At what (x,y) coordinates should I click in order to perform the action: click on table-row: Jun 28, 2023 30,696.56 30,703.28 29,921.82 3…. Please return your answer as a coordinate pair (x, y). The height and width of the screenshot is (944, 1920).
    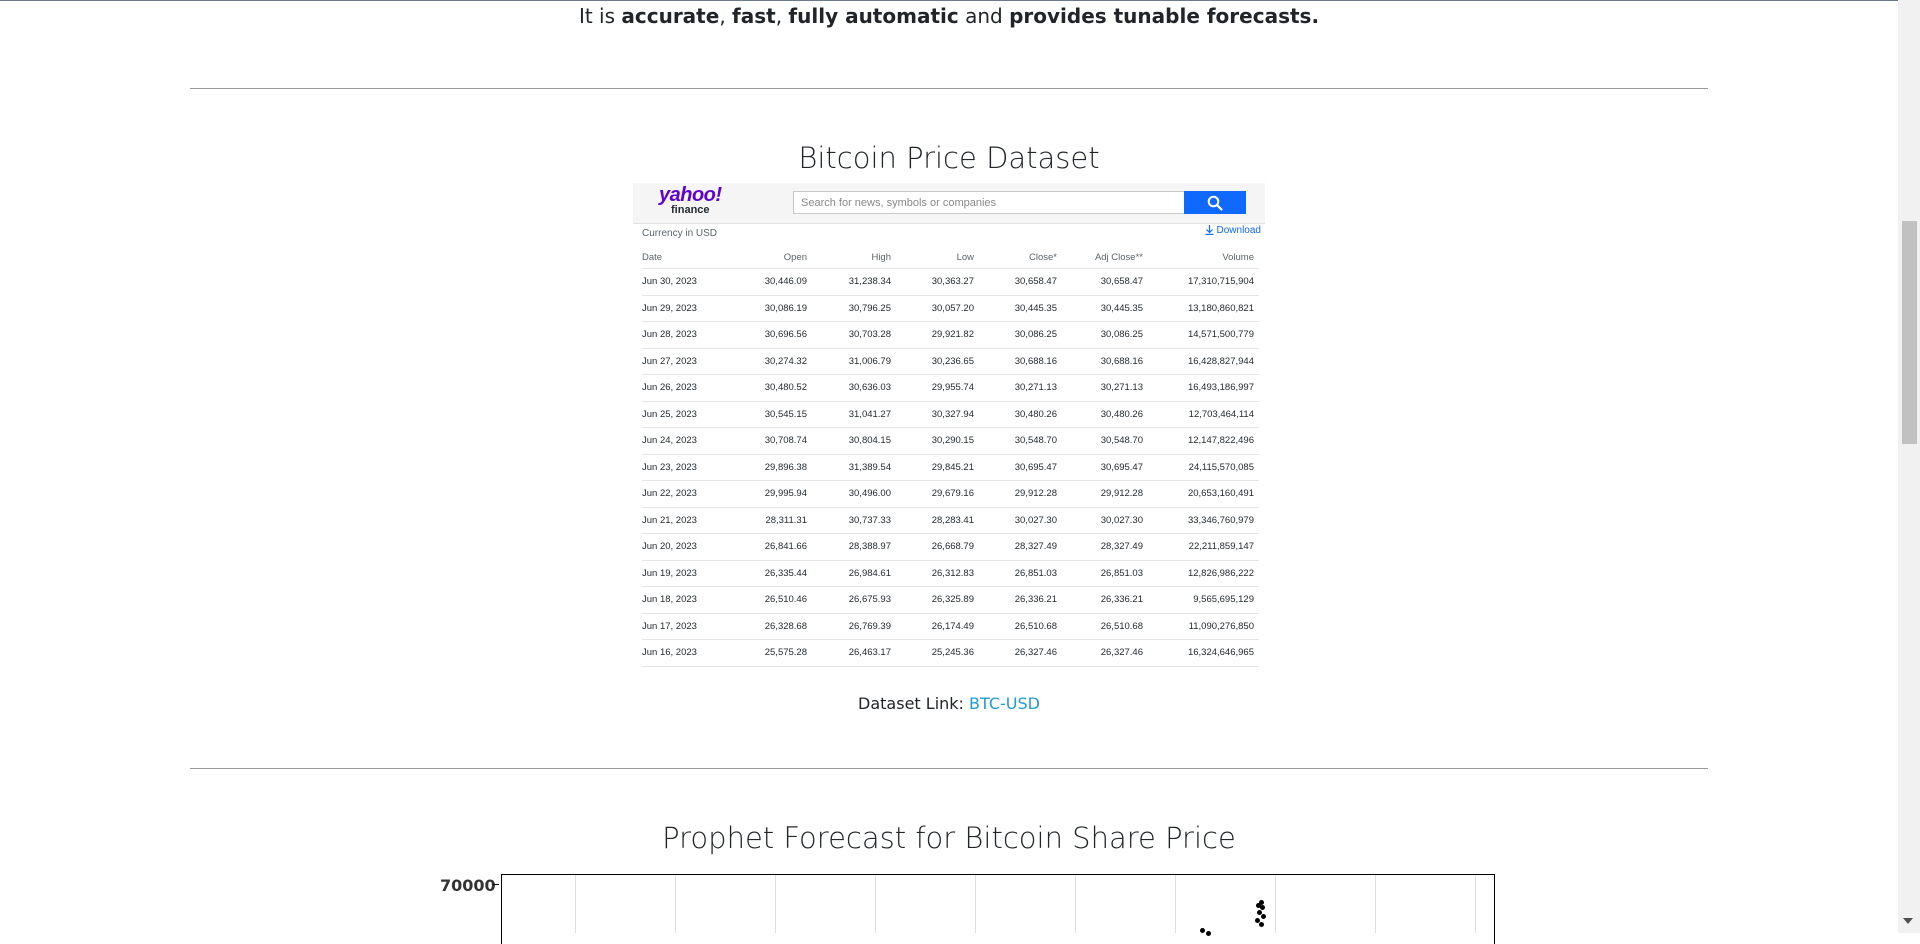
    Looking at the image, I should click on (950, 335).